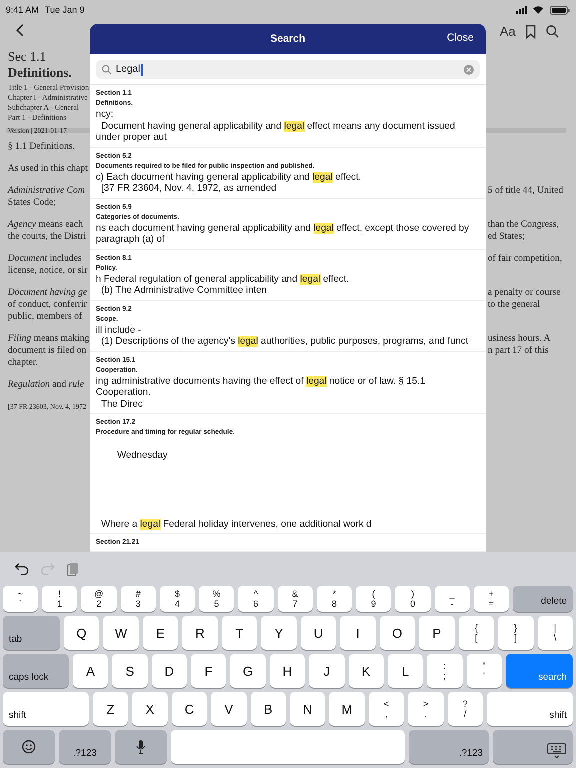 Image resolution: width=576 pixels, height=768 pixels. What do you see at coordinates (45, 259) in the screenshot?
I see `document-text: Document includes` at bounding box center [45, 259].